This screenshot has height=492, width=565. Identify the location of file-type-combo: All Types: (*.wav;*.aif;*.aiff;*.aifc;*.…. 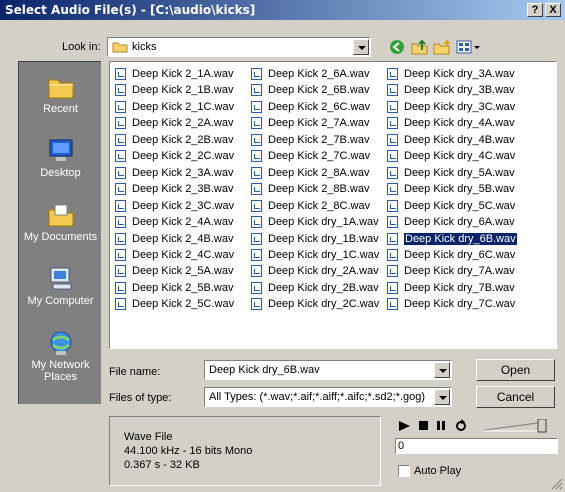
(328, 397).